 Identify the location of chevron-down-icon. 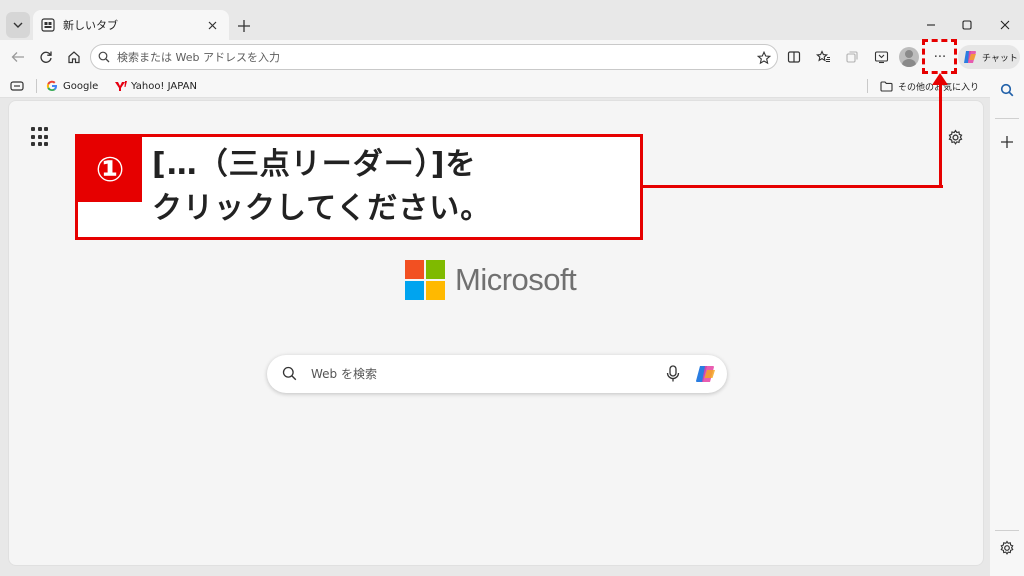
(18, 25).